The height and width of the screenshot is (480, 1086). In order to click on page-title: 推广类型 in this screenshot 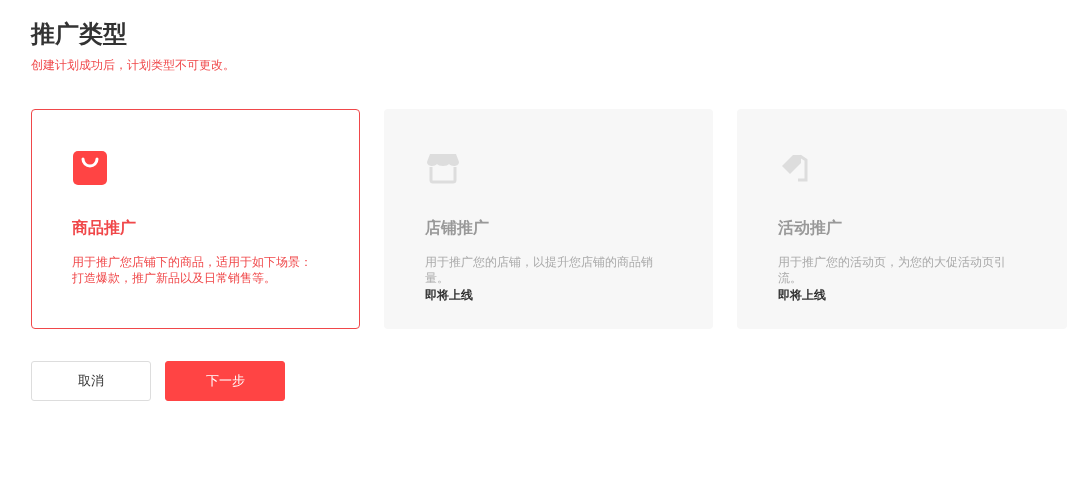, I will do `click(79, 34)`.